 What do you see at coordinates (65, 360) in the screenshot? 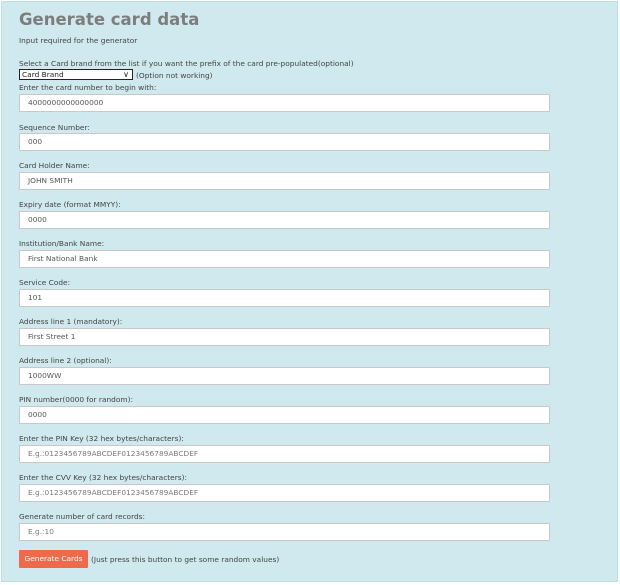
I see `address-line-2-label: Address line 2 (optional):` at bounding box center [65, 360].